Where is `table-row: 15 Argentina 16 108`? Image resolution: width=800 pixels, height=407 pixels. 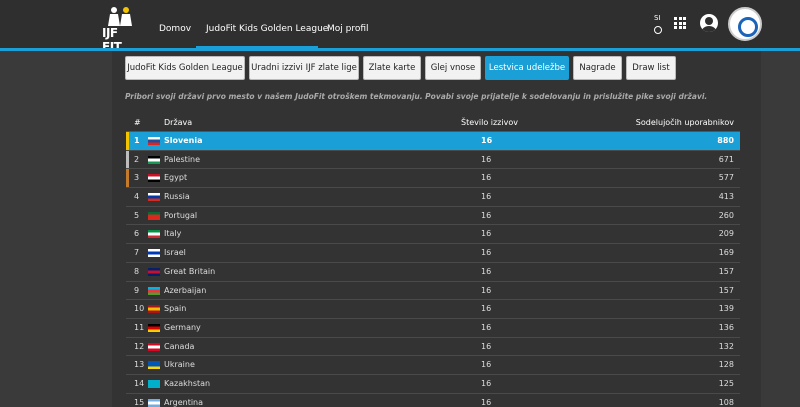
table-row: 15 Argentina 16 108 is located at coordinates (433, 400).